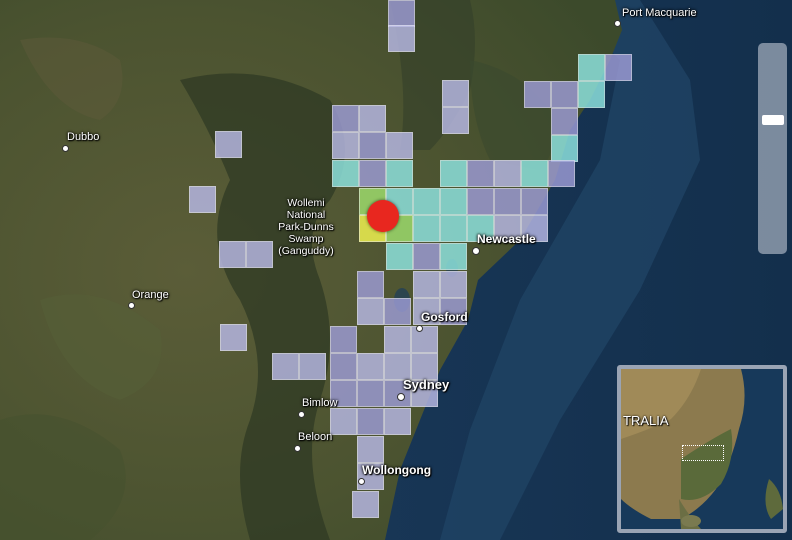 The image size is (792, 540). Describe the element at coordinates (772, 148) in the screenshot. I see `zoom-slider` at that location.